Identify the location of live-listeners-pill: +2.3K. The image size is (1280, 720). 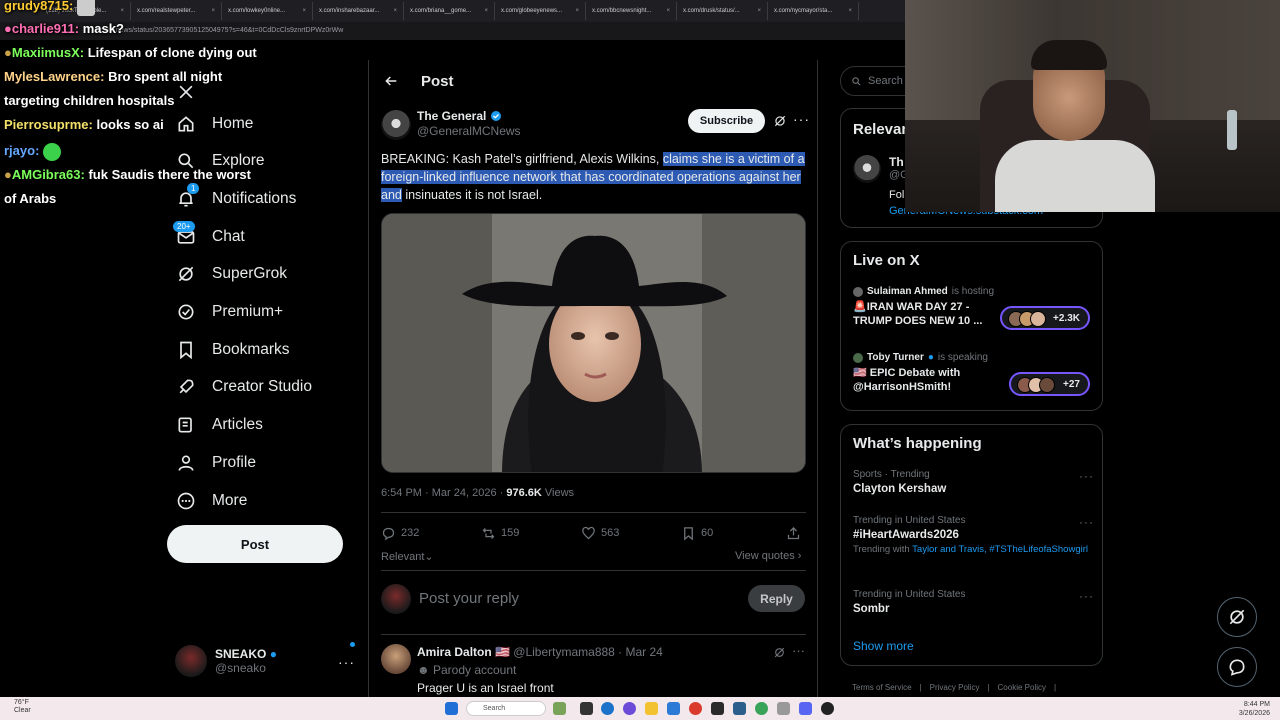
(1045, 318).